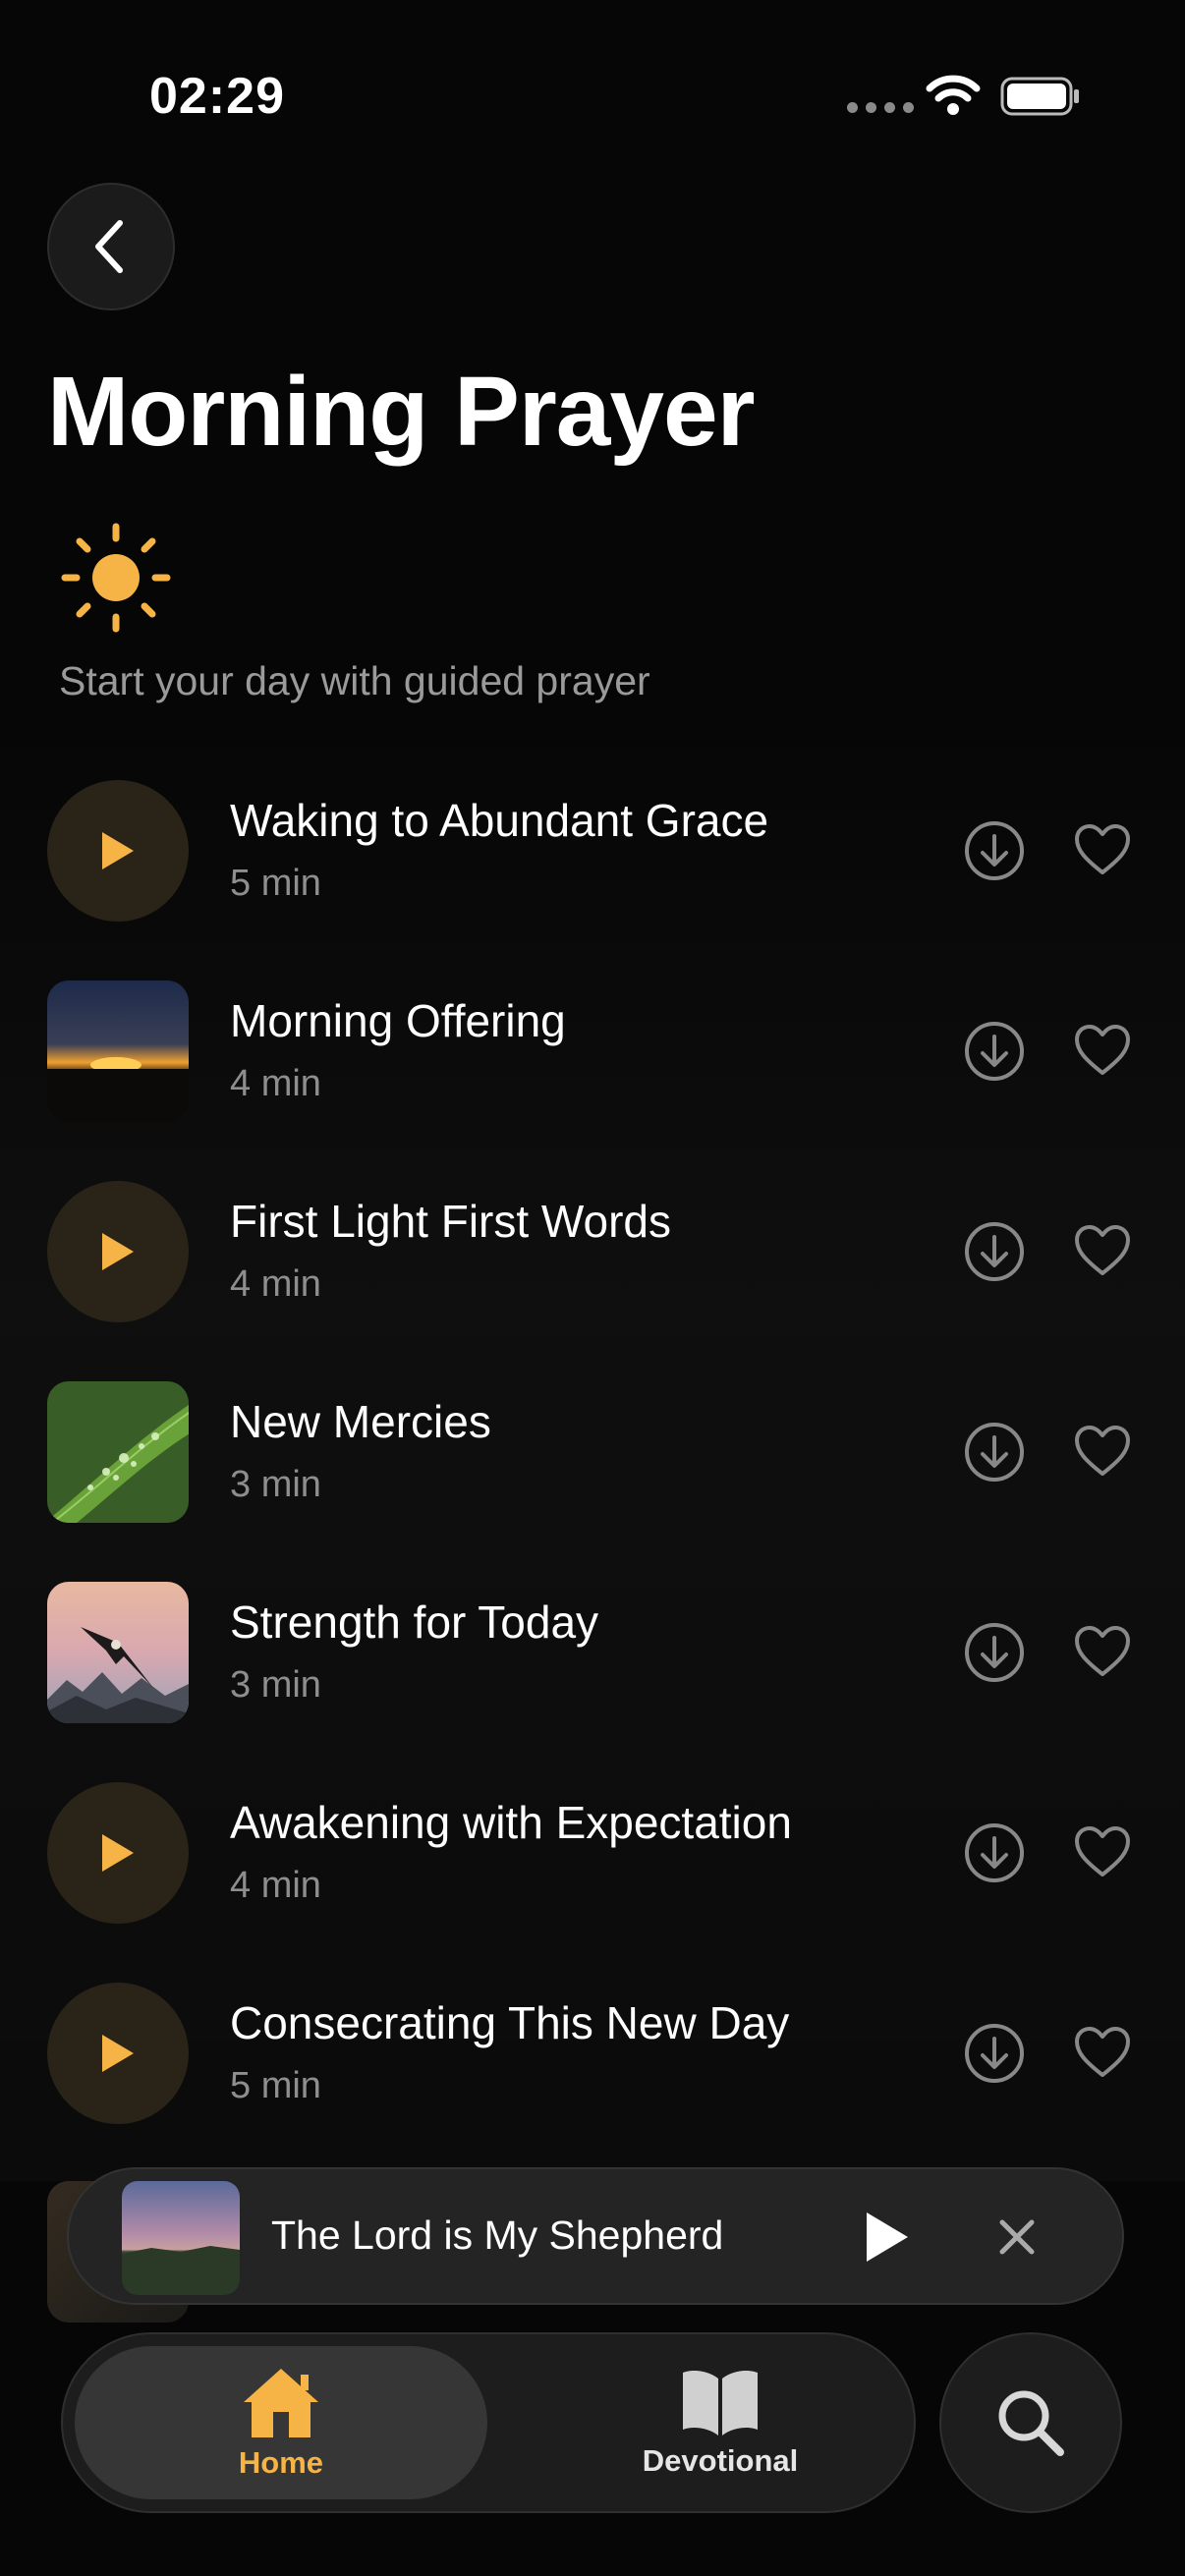 Image resolution: width=1185 pixels, height=2576 pixels. I want to click on tab-label: Devotional, so click(720, 2460).